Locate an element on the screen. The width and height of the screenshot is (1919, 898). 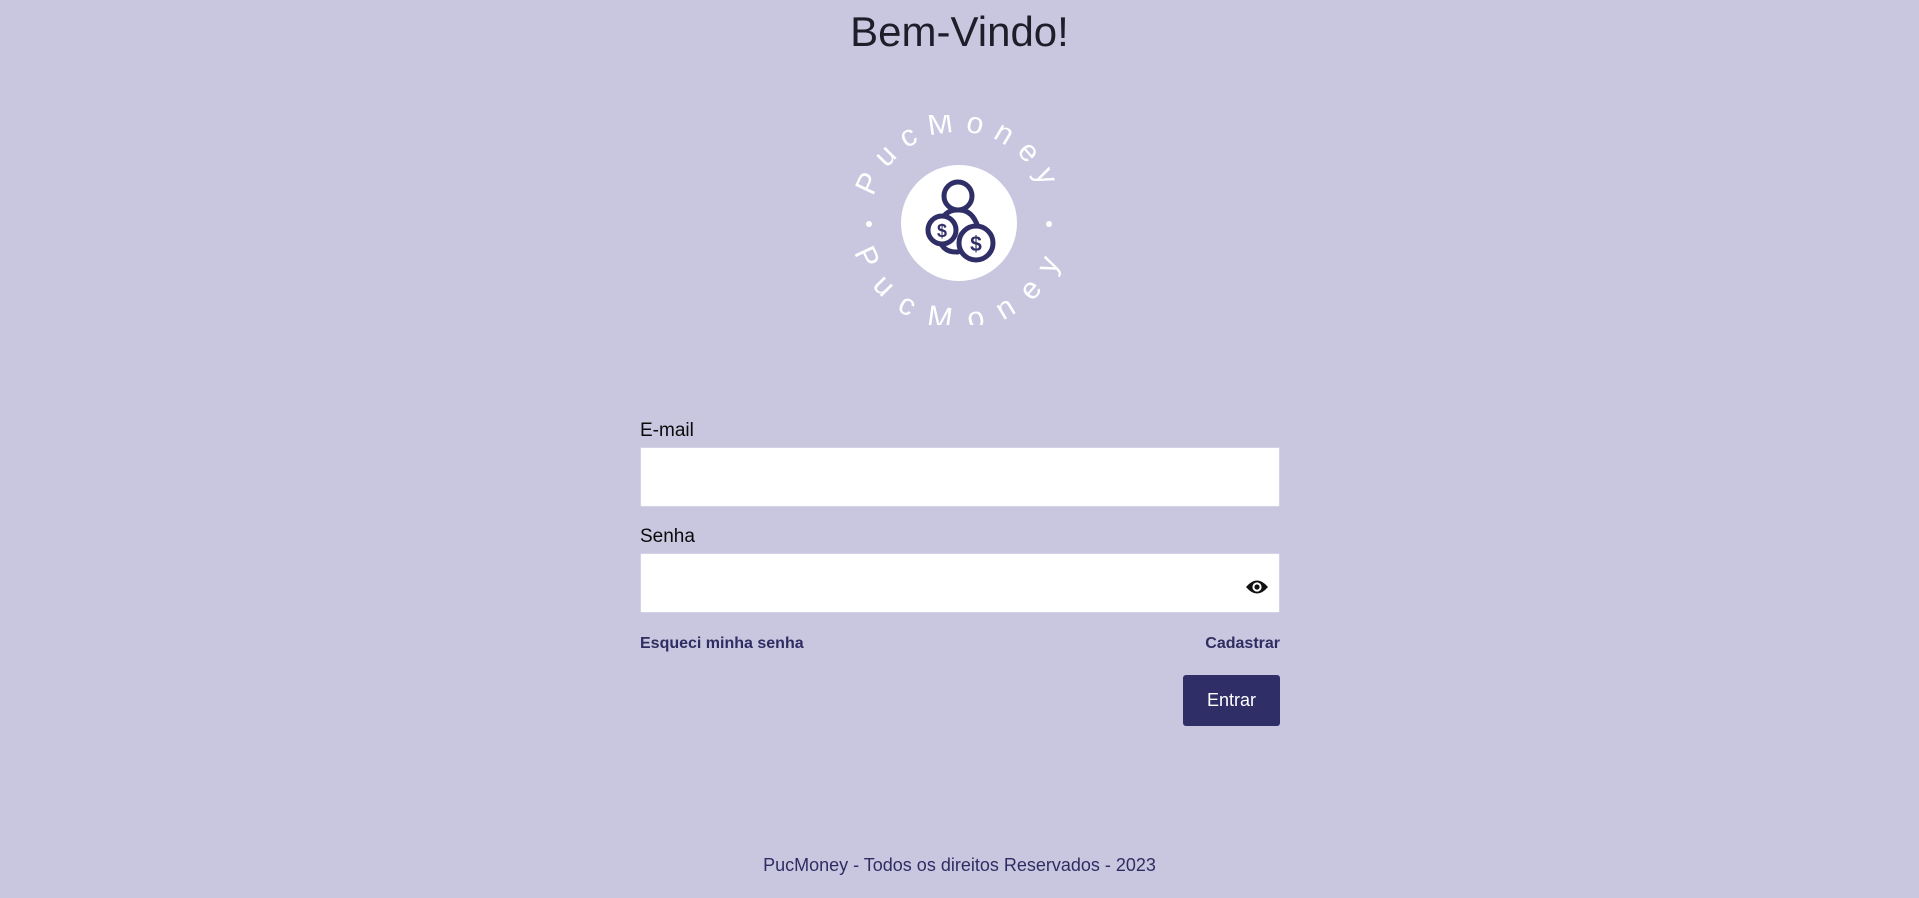
email-field-box is located at coordinates (960, 477).